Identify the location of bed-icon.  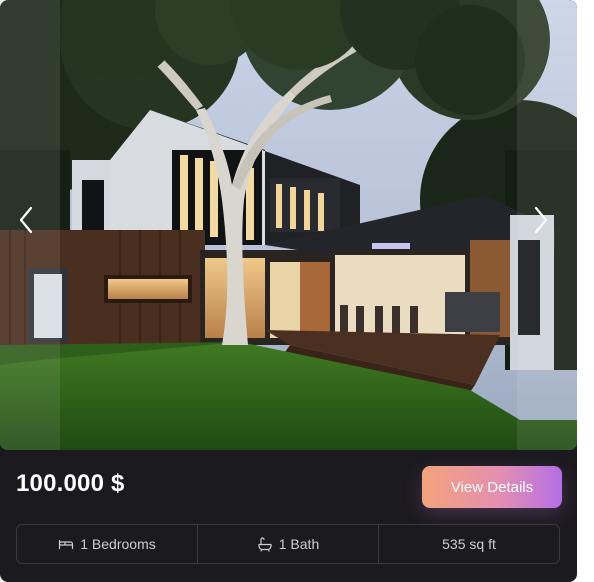
(66, 544).